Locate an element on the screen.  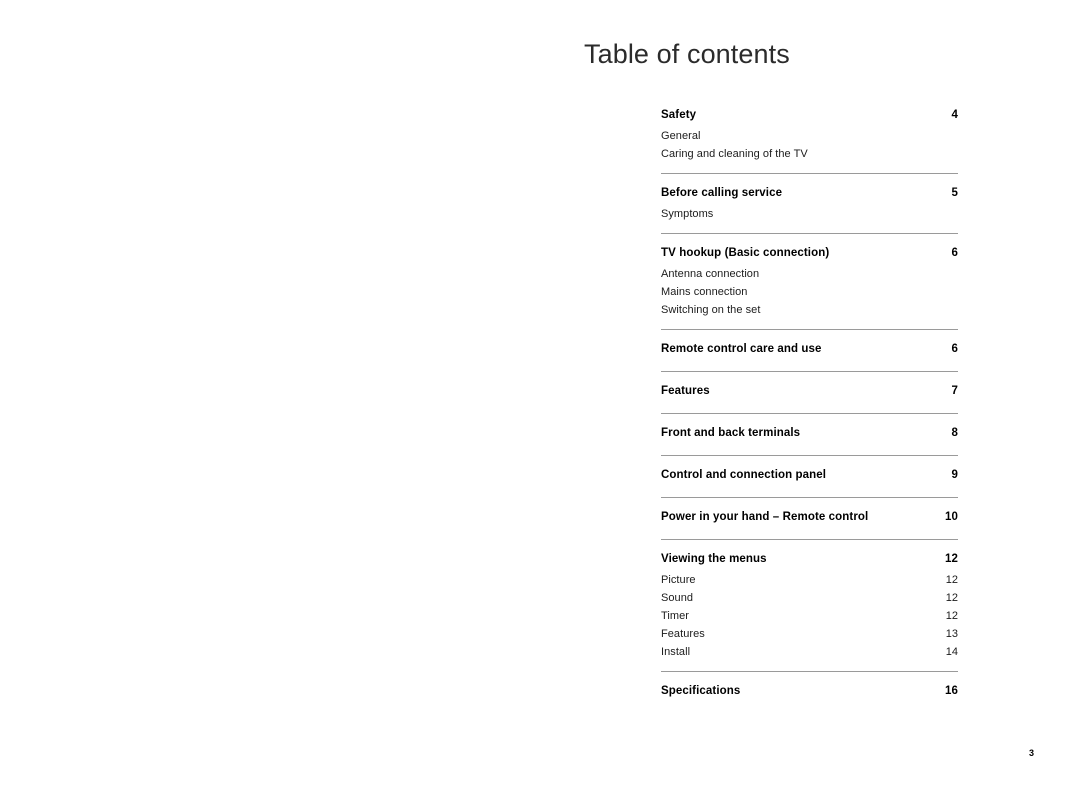
toc-section-heading: Power in your hand – Remote control 10 is located at coordinates (809, 517).